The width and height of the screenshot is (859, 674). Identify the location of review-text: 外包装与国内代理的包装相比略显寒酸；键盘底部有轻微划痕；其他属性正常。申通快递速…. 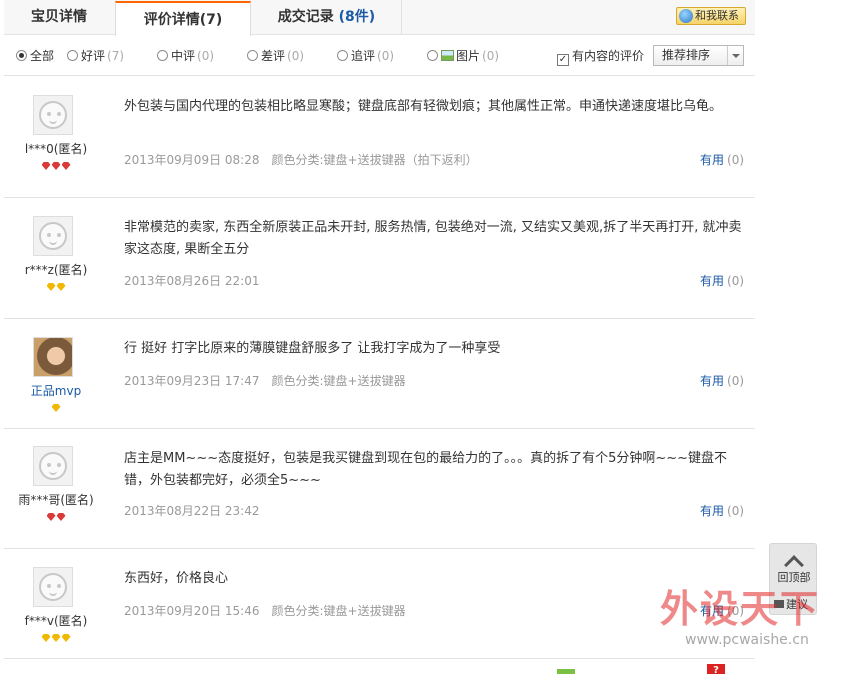
(423, 106).